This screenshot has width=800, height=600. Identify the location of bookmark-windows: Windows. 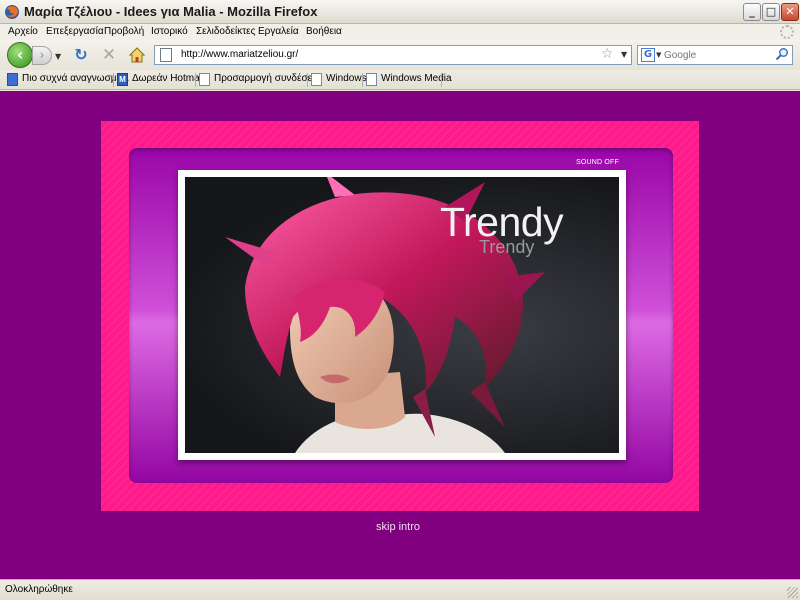
(339, 80).